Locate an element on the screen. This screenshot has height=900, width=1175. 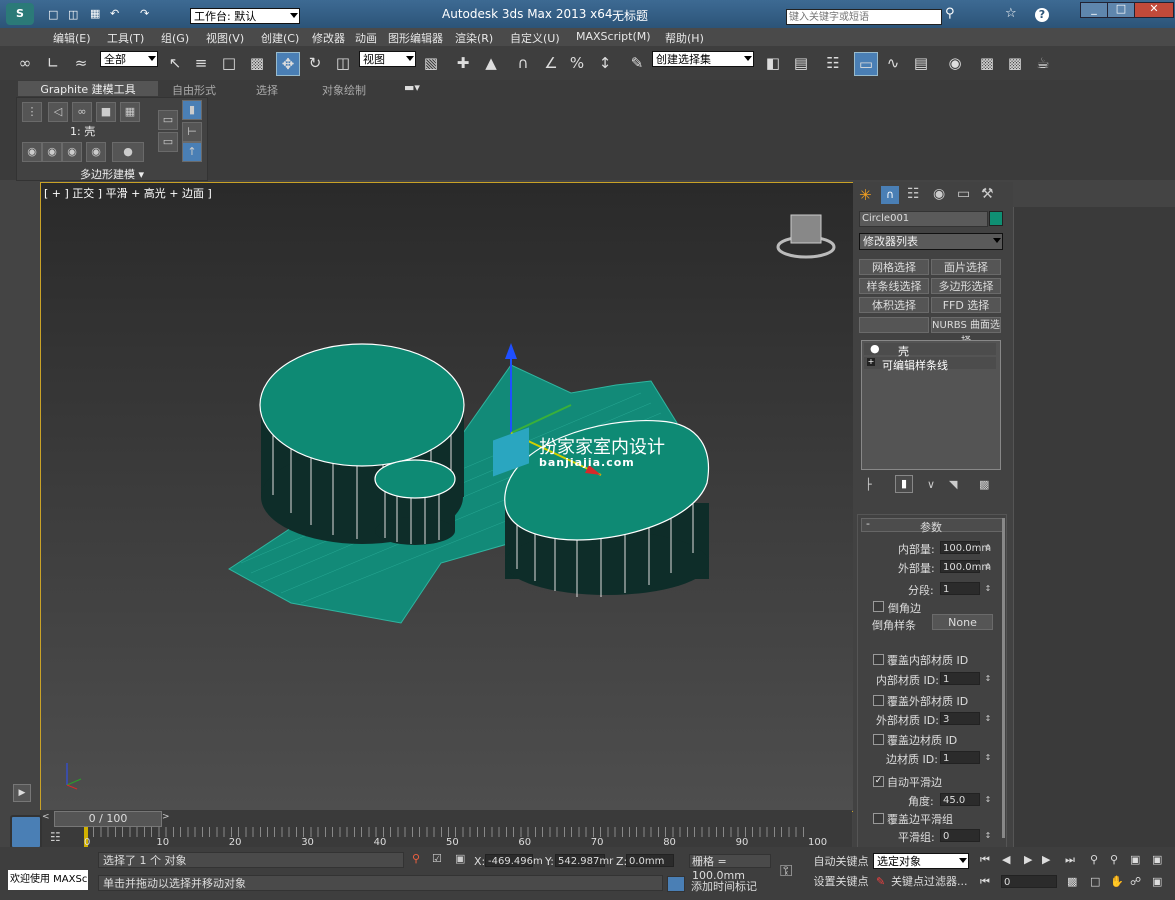
expand-icon: + is located at coordinates (871, 362).